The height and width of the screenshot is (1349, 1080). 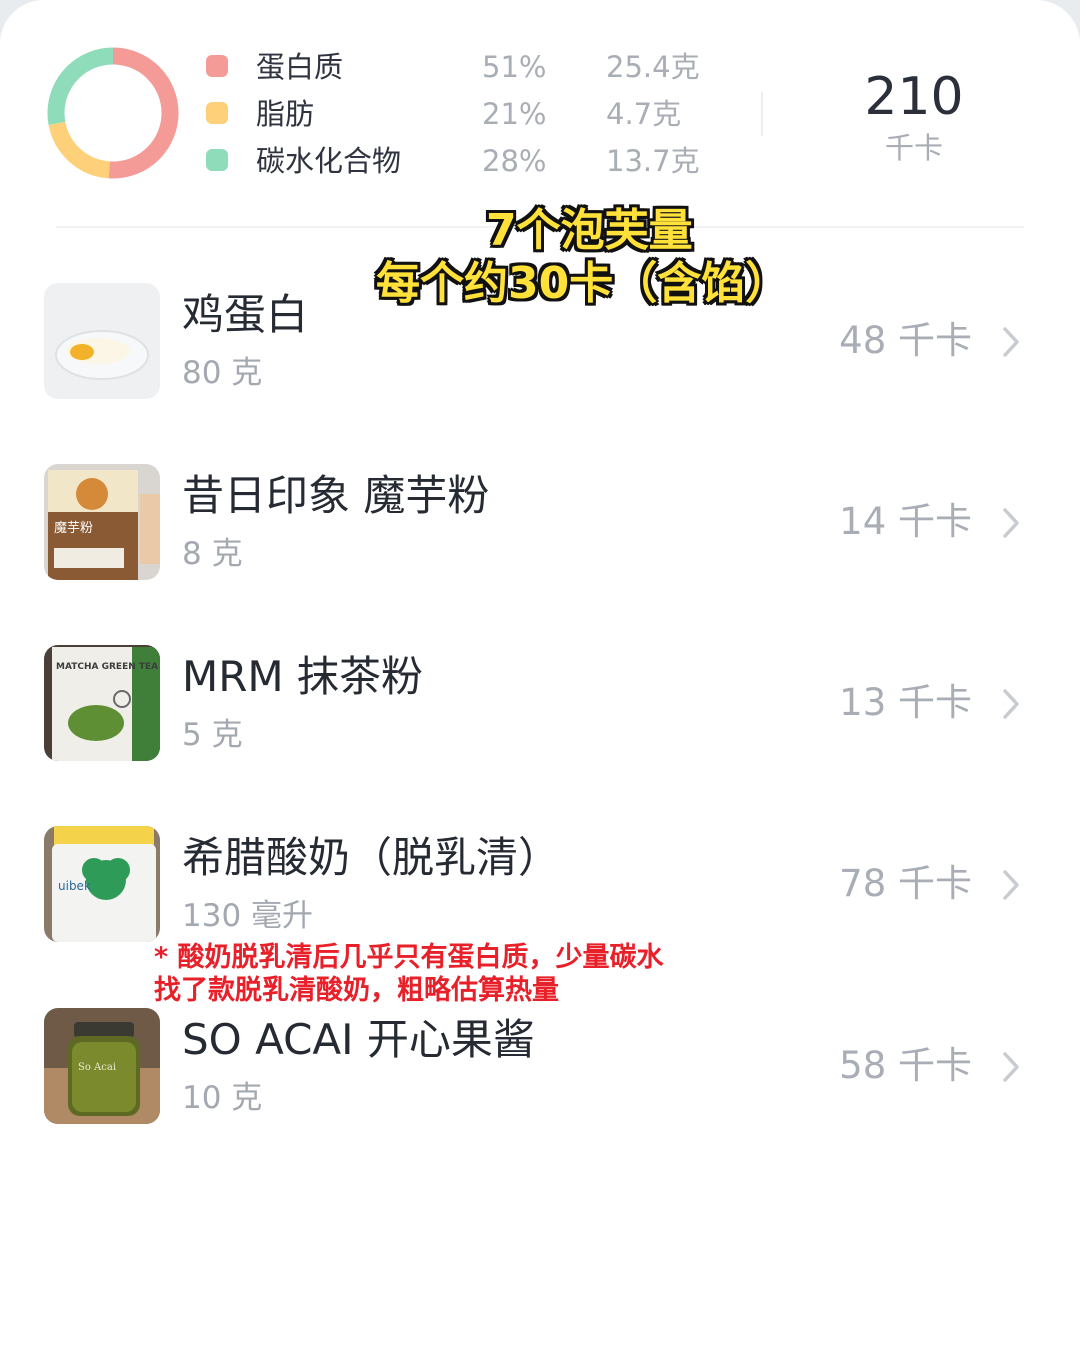 What do you see at coordinates (217, 113) in the screenshot?
I see `fat-color-dot` at bounding box center [217, 113].